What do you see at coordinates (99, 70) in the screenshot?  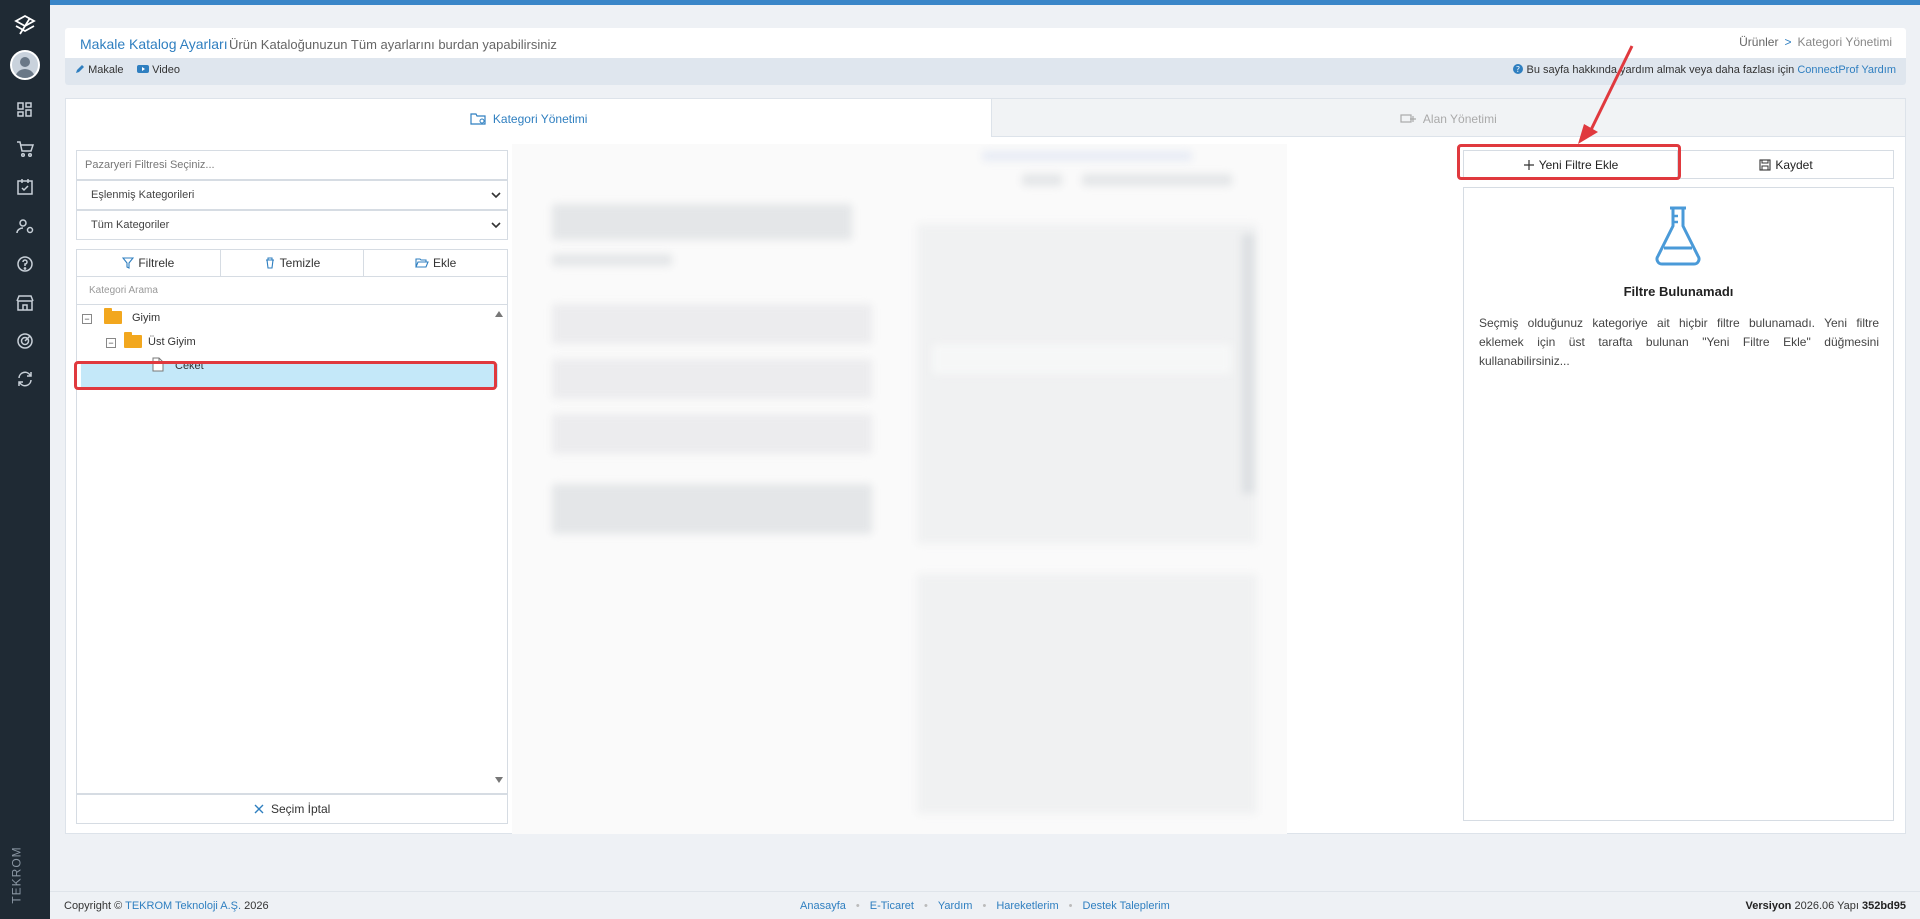 I see `article-link: Makale` at bounding box center [99, 70].